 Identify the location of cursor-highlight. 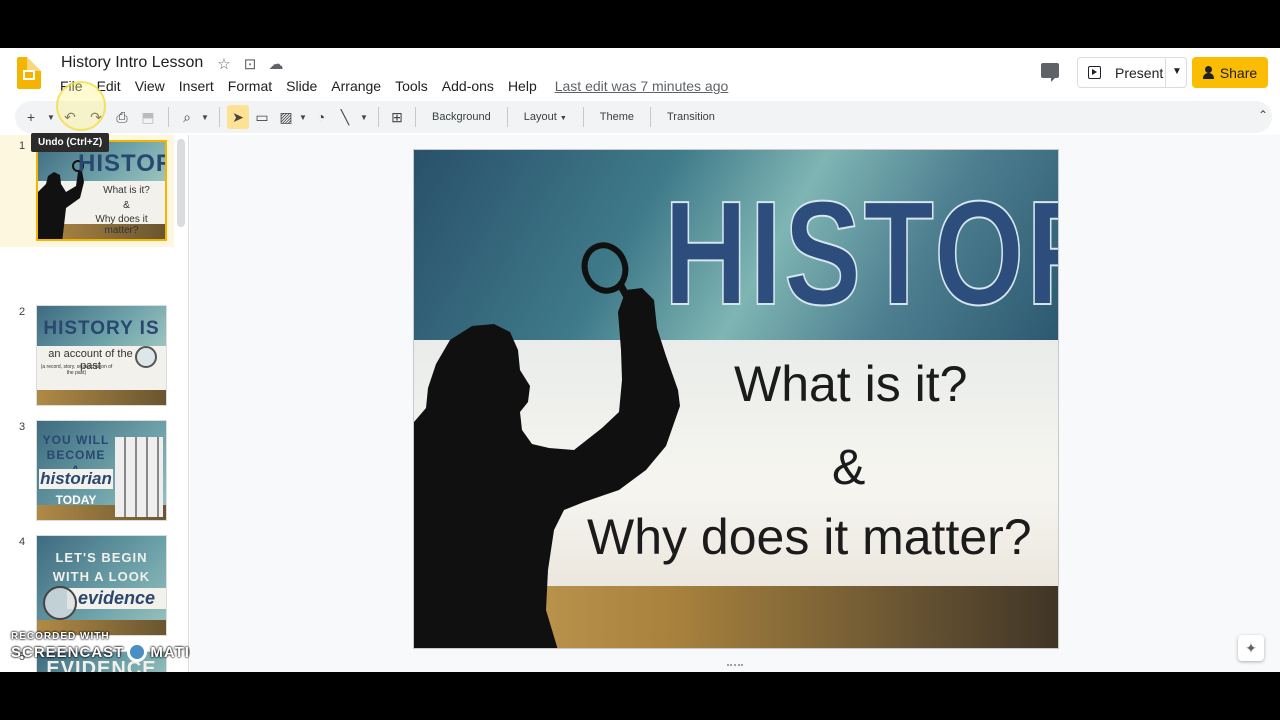
(81, 106).